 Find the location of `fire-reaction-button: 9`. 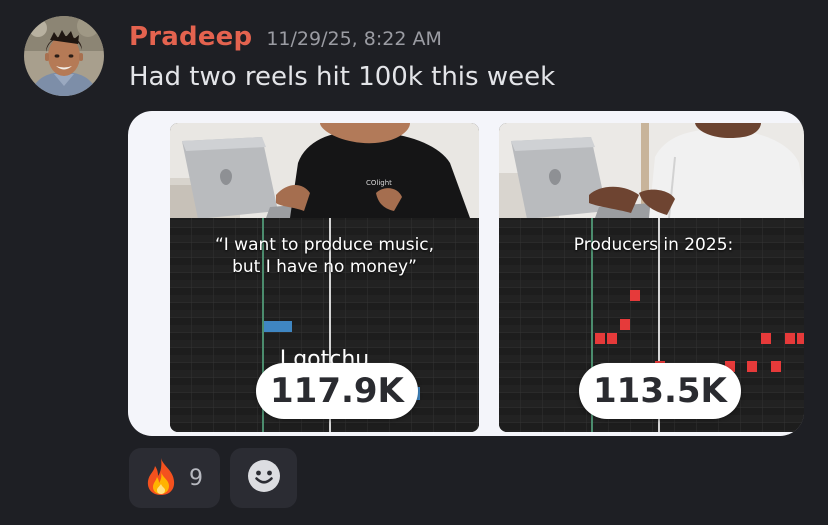

fire-reaction-button: 9 is located at coordinates (174, 478).